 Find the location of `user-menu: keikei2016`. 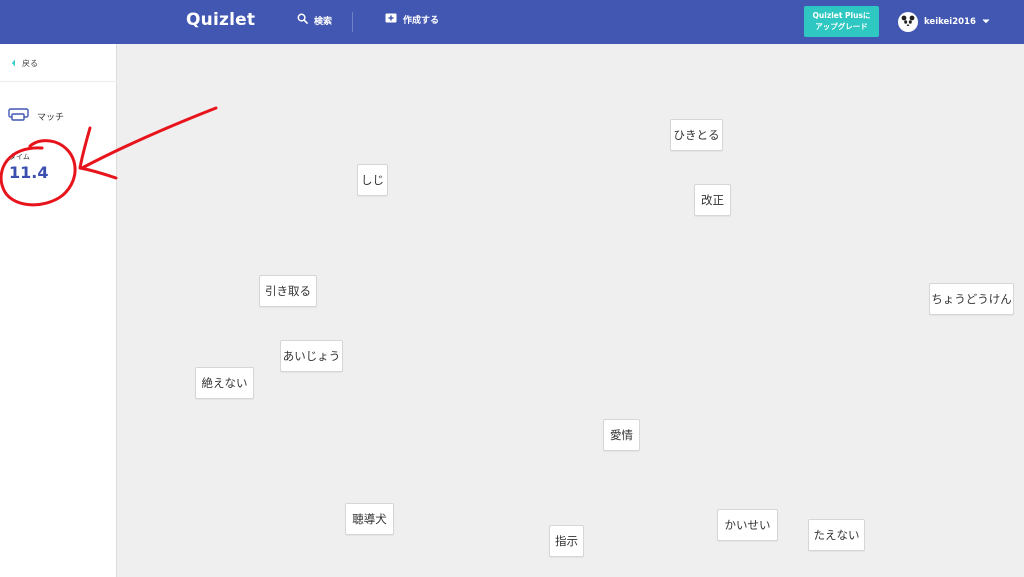

user-menu: keikei2016 is located at coordinates (944, 22).